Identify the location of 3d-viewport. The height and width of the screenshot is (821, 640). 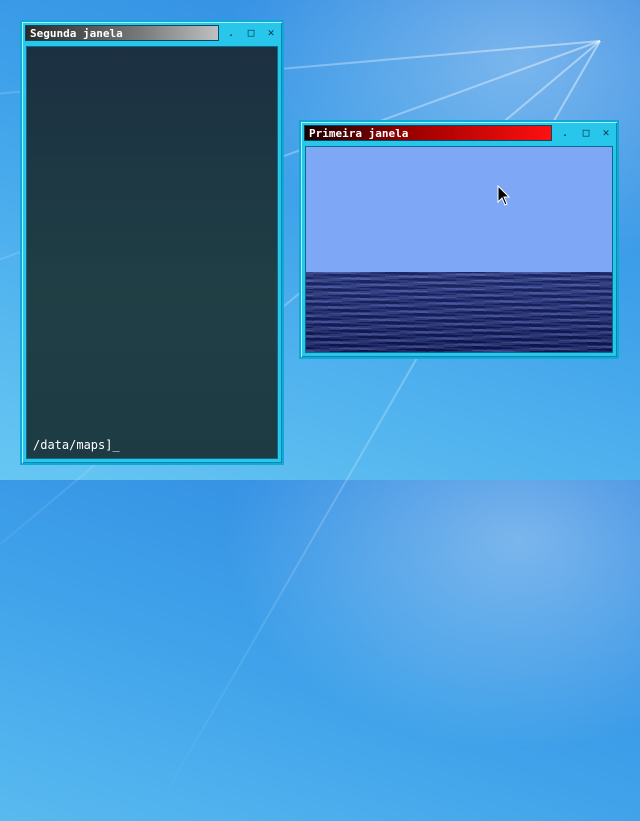
(459, 249).